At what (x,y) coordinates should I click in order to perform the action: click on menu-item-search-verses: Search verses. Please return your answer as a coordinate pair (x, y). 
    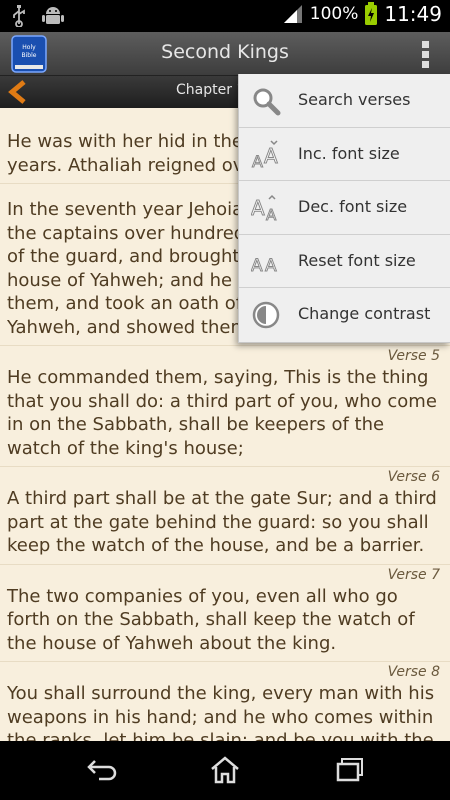
    Looking at the image, I should click on (344, 101).